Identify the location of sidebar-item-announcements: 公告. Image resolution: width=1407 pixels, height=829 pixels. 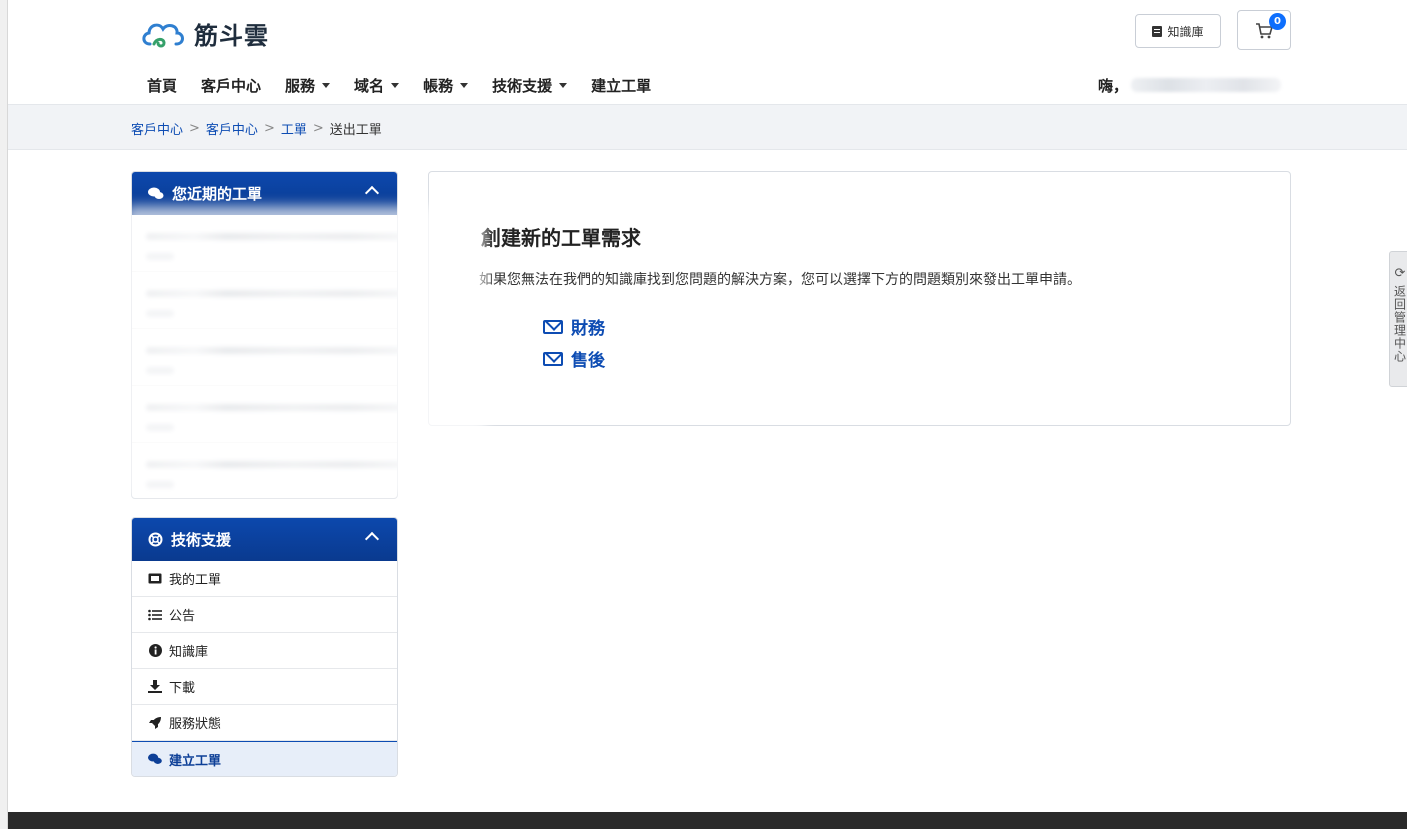
(264, 615).